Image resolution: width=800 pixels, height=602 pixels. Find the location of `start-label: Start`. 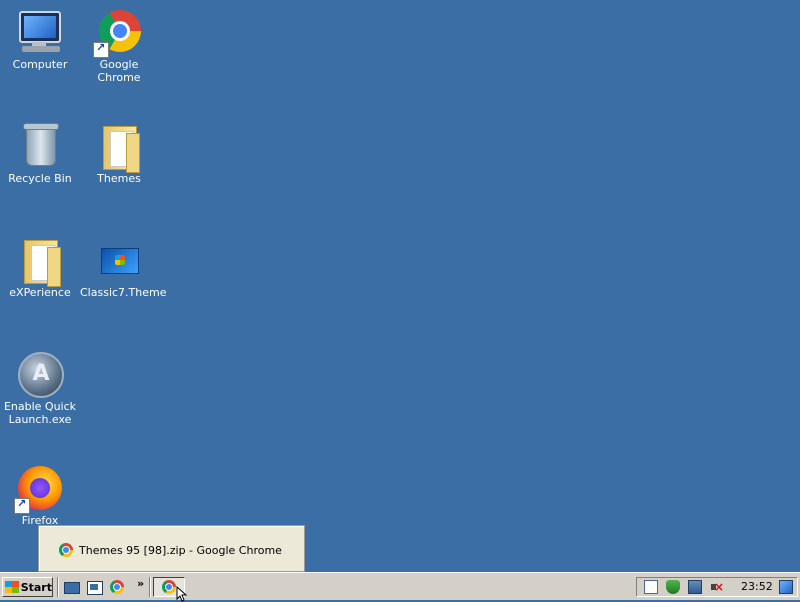

start-label: Start is located at coordinates (36, 587).